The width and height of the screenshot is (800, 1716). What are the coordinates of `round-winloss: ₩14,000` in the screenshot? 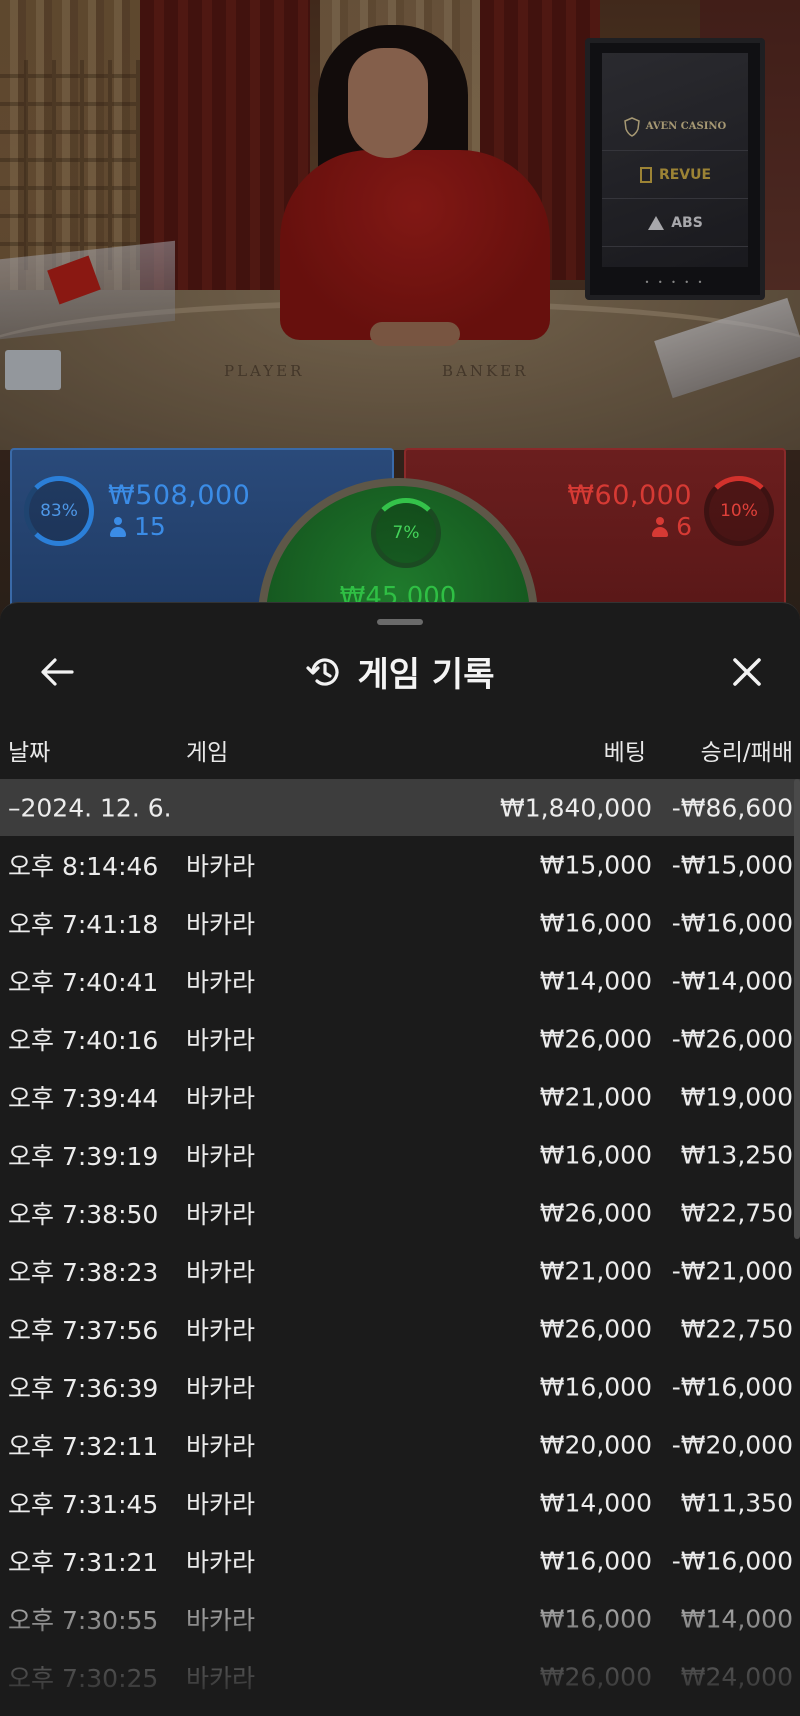 It's located at (736, 1619).